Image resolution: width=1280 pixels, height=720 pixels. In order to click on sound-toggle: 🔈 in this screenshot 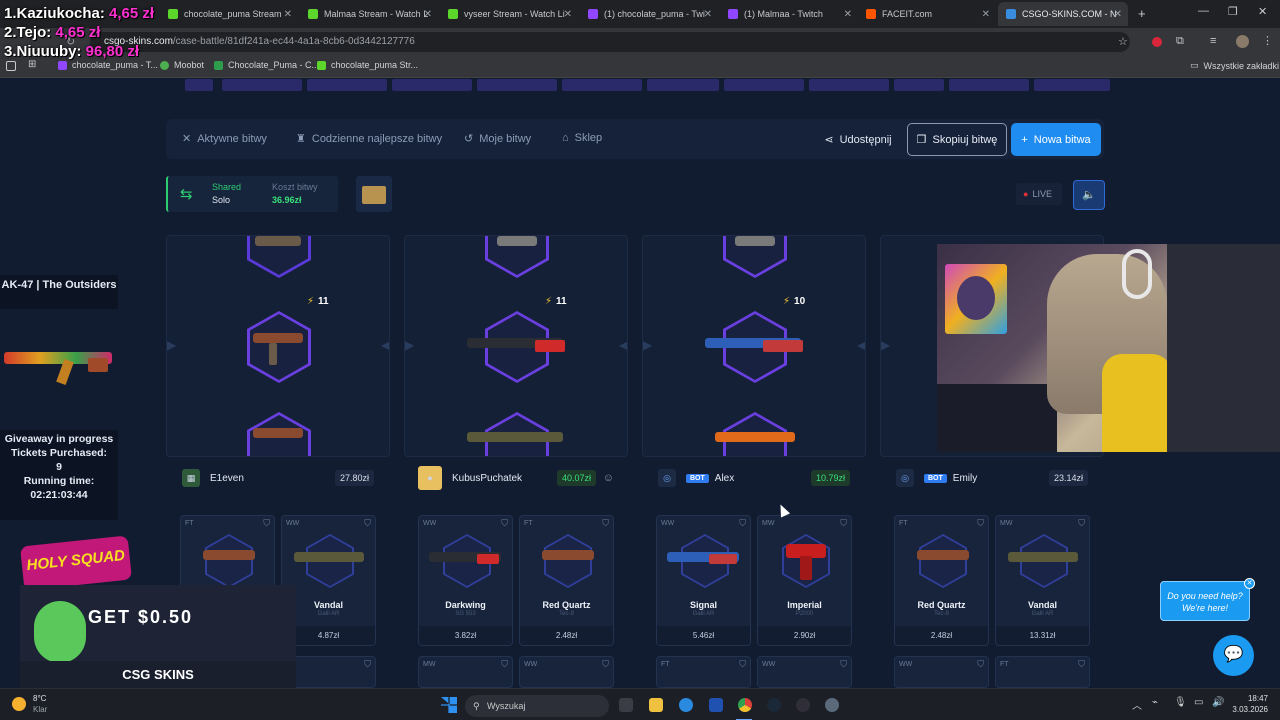, I will do `click(1089, 195)`.